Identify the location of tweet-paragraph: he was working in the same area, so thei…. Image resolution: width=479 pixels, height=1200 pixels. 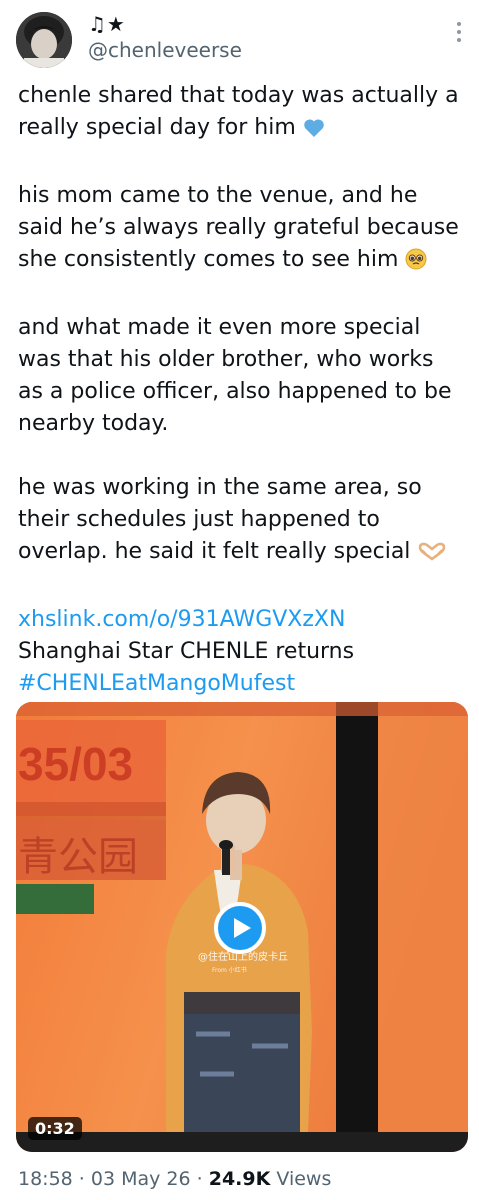
(241, 522).